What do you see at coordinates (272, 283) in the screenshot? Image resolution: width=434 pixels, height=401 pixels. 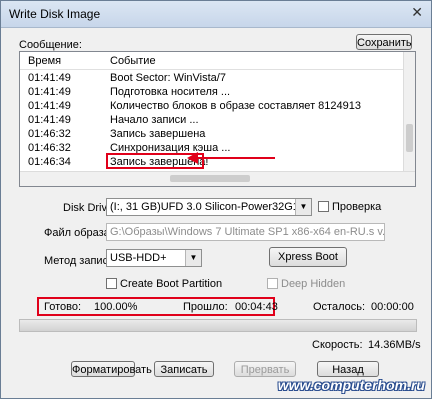 I see `deep-hidden-checkbox` at bounding box center [272, 283].